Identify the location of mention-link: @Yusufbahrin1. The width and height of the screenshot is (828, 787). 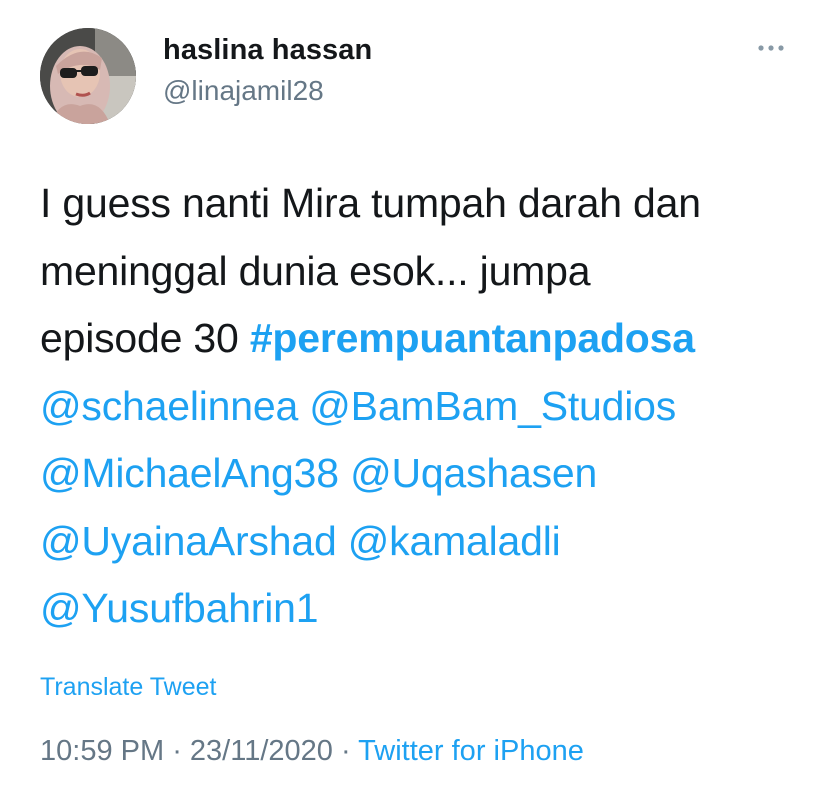
(179, 608).